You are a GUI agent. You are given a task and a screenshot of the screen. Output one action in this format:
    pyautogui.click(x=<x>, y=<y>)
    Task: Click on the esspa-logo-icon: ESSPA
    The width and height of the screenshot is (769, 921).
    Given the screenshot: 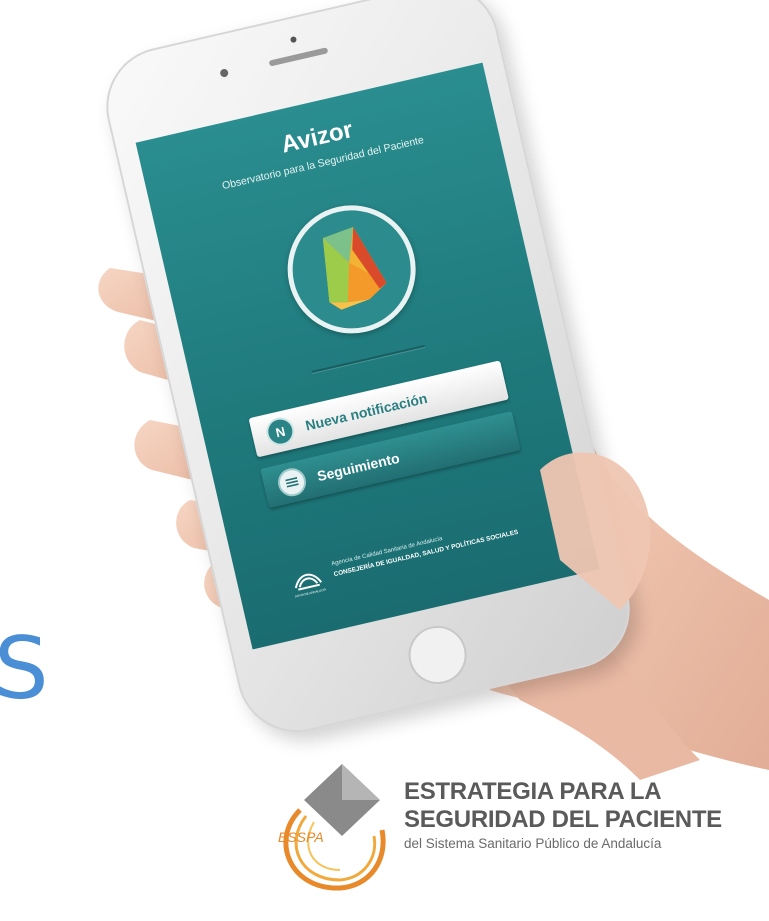 What is the action you would take?
    pyautogui.click(x=332, y=827)
    